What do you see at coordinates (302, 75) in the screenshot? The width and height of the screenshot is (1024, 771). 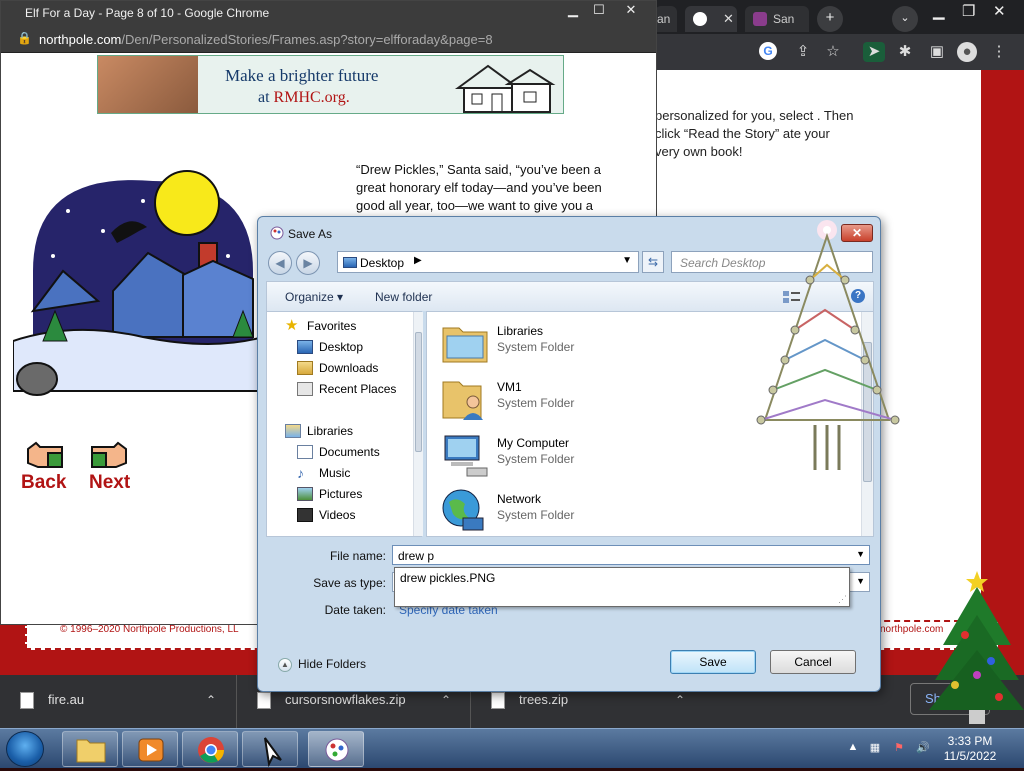 I see `banner-line-1: Make a brighter future` at bounding box center [302, 75].